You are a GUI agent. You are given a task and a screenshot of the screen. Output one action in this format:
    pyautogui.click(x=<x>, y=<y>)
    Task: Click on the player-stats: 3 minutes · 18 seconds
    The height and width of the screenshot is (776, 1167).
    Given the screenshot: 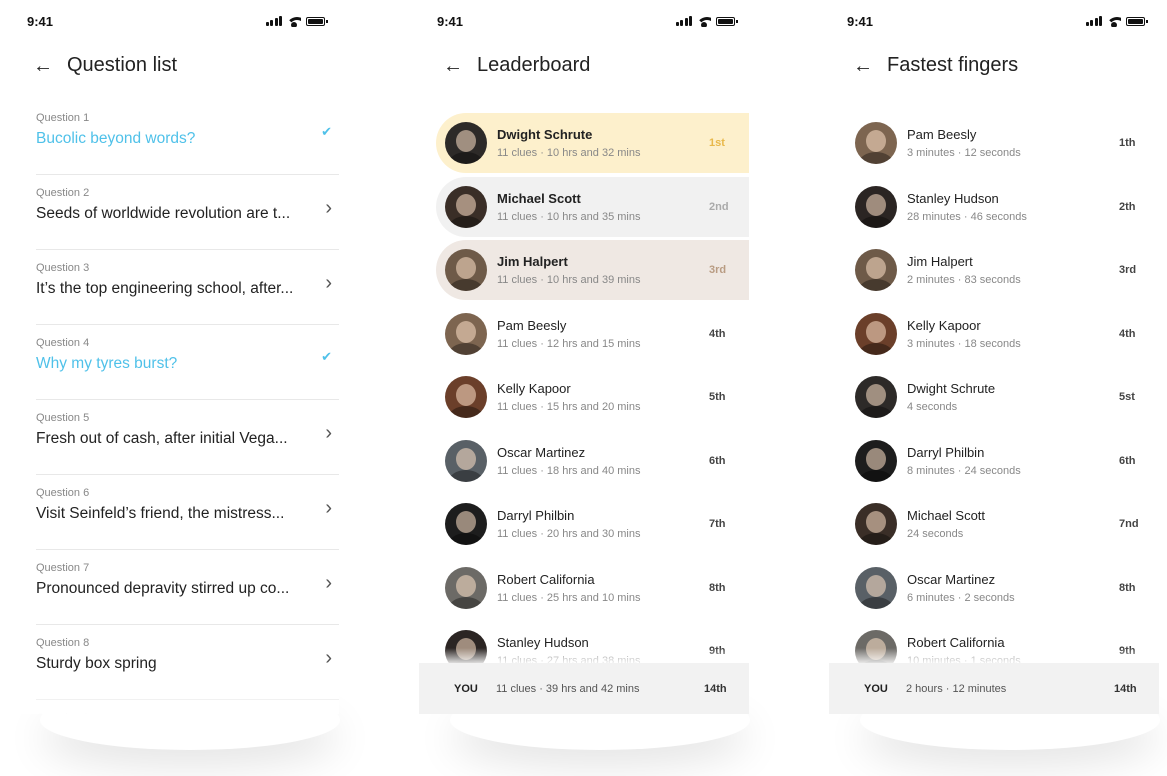 What is the action you would take?
    pyautogui.click(x=964, y=343)
    